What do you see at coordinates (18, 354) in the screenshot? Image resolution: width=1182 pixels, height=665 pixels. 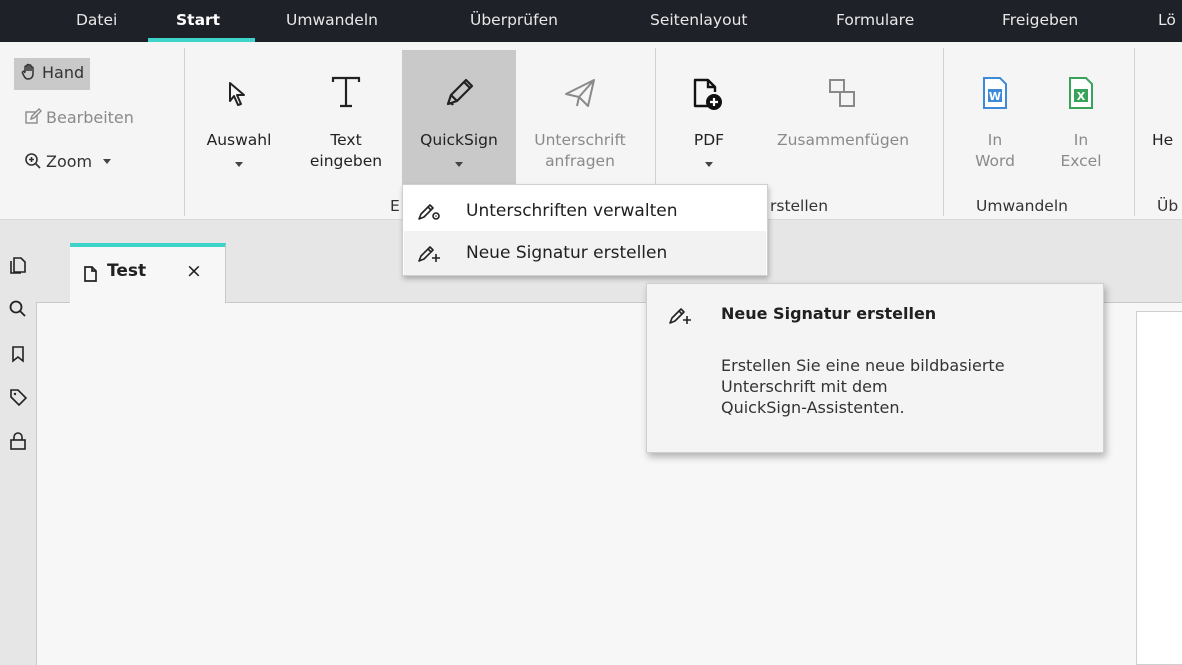 I see `bookmark-icon` at bounding box center [18, 354].